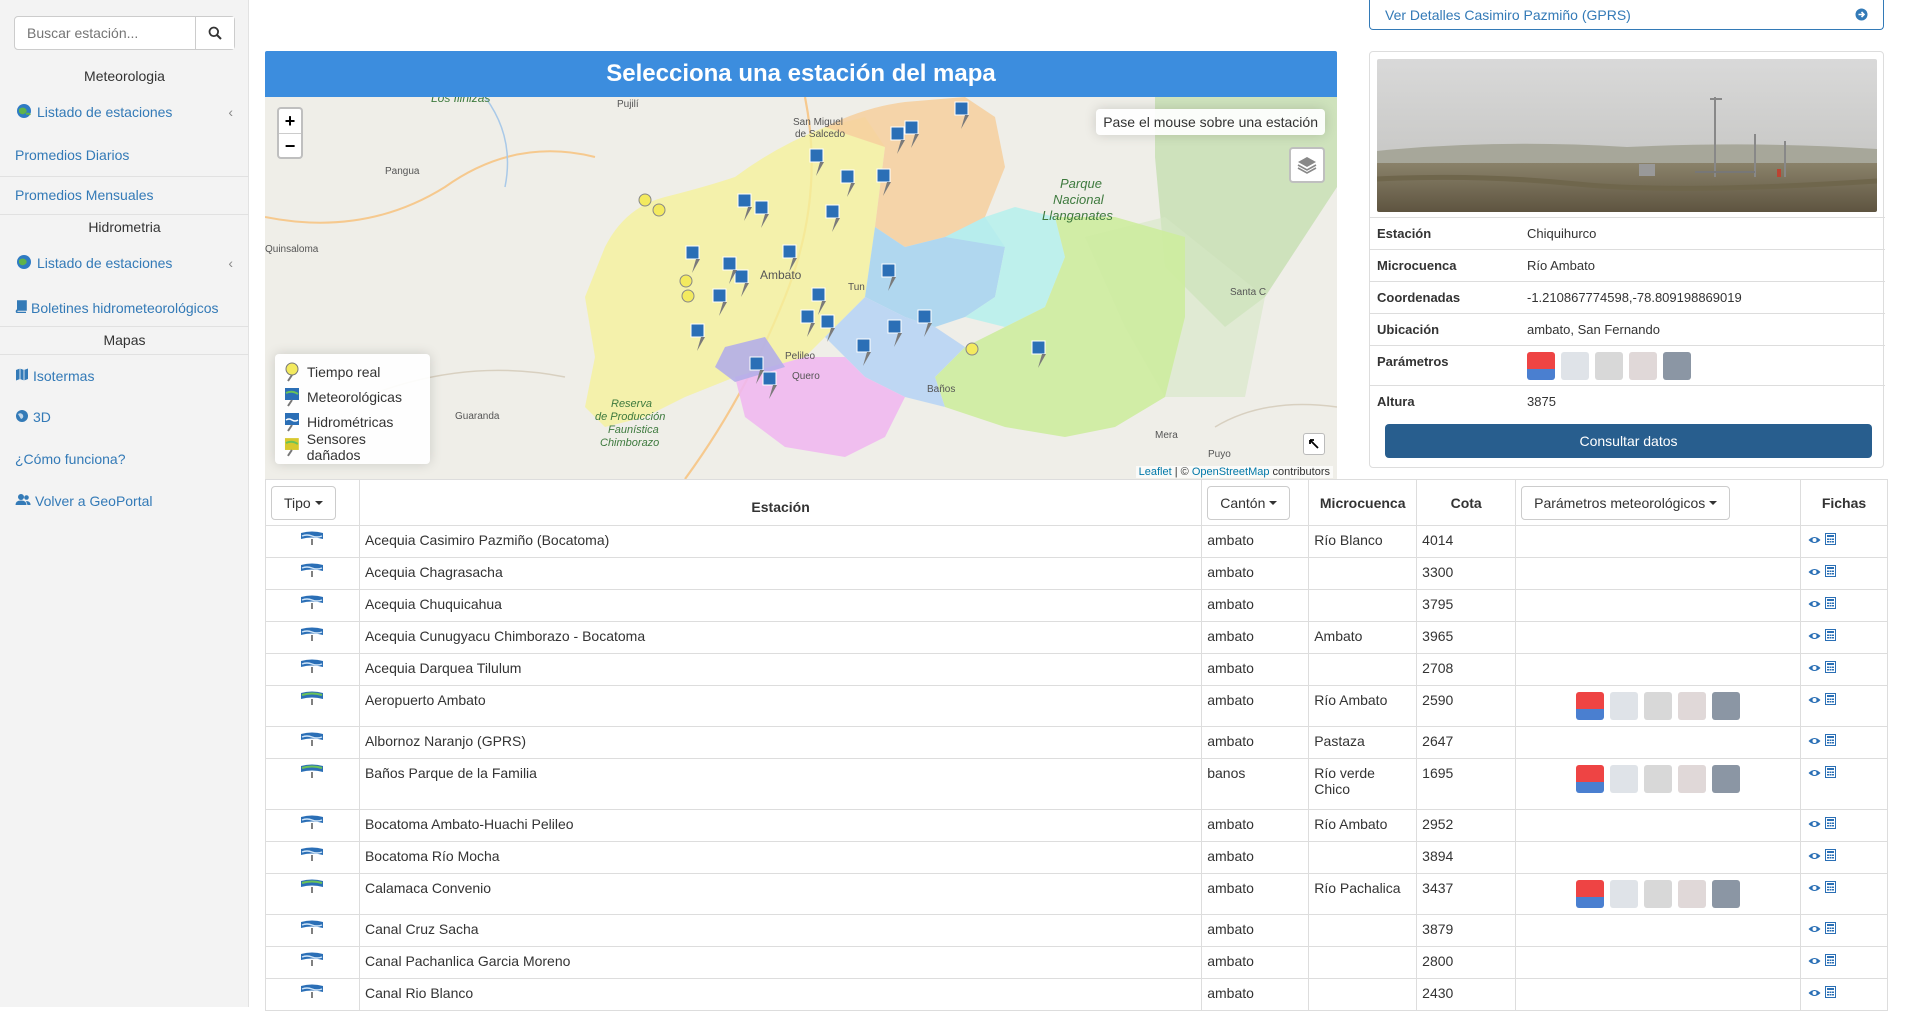 Image resolution: width=1908 pixels, height=1011 pixels. Describe the element at coordinates (1466, 994) in the screenshot. I see `cell-cota: 2430` at that location.